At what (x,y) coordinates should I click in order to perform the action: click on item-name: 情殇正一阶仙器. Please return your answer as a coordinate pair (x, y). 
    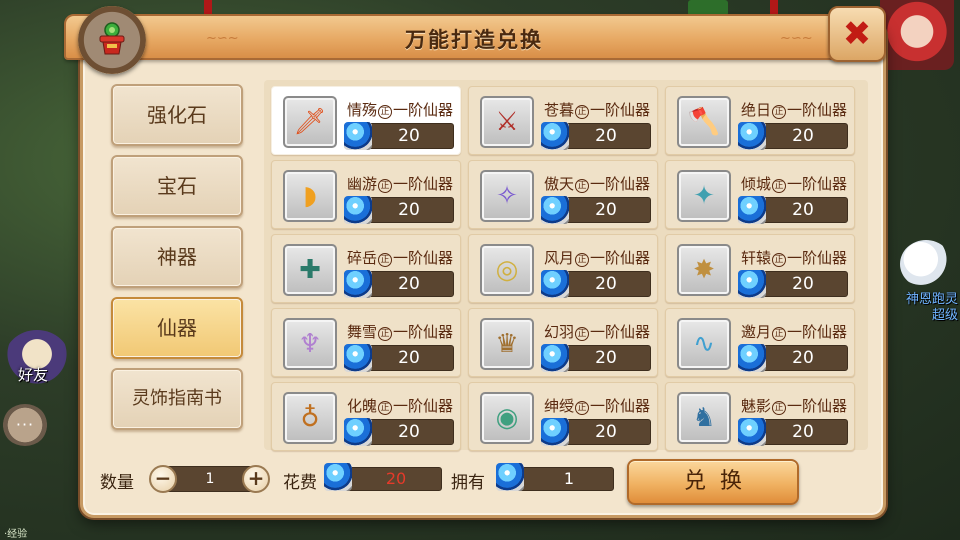
    Looking at the image, I should click on (400, 110).